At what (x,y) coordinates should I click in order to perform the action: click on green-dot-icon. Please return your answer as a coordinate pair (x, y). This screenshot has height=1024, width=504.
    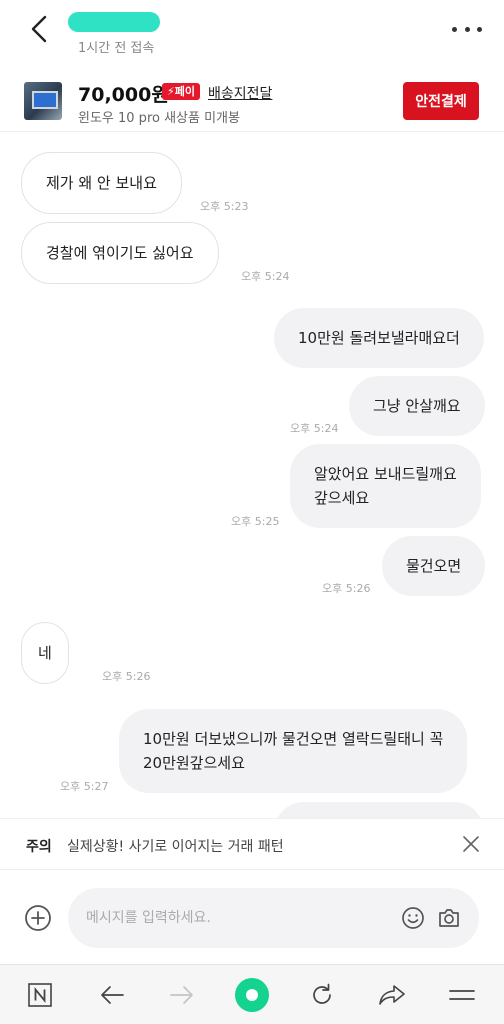
    Looking at the image, I should click on (252, 995).